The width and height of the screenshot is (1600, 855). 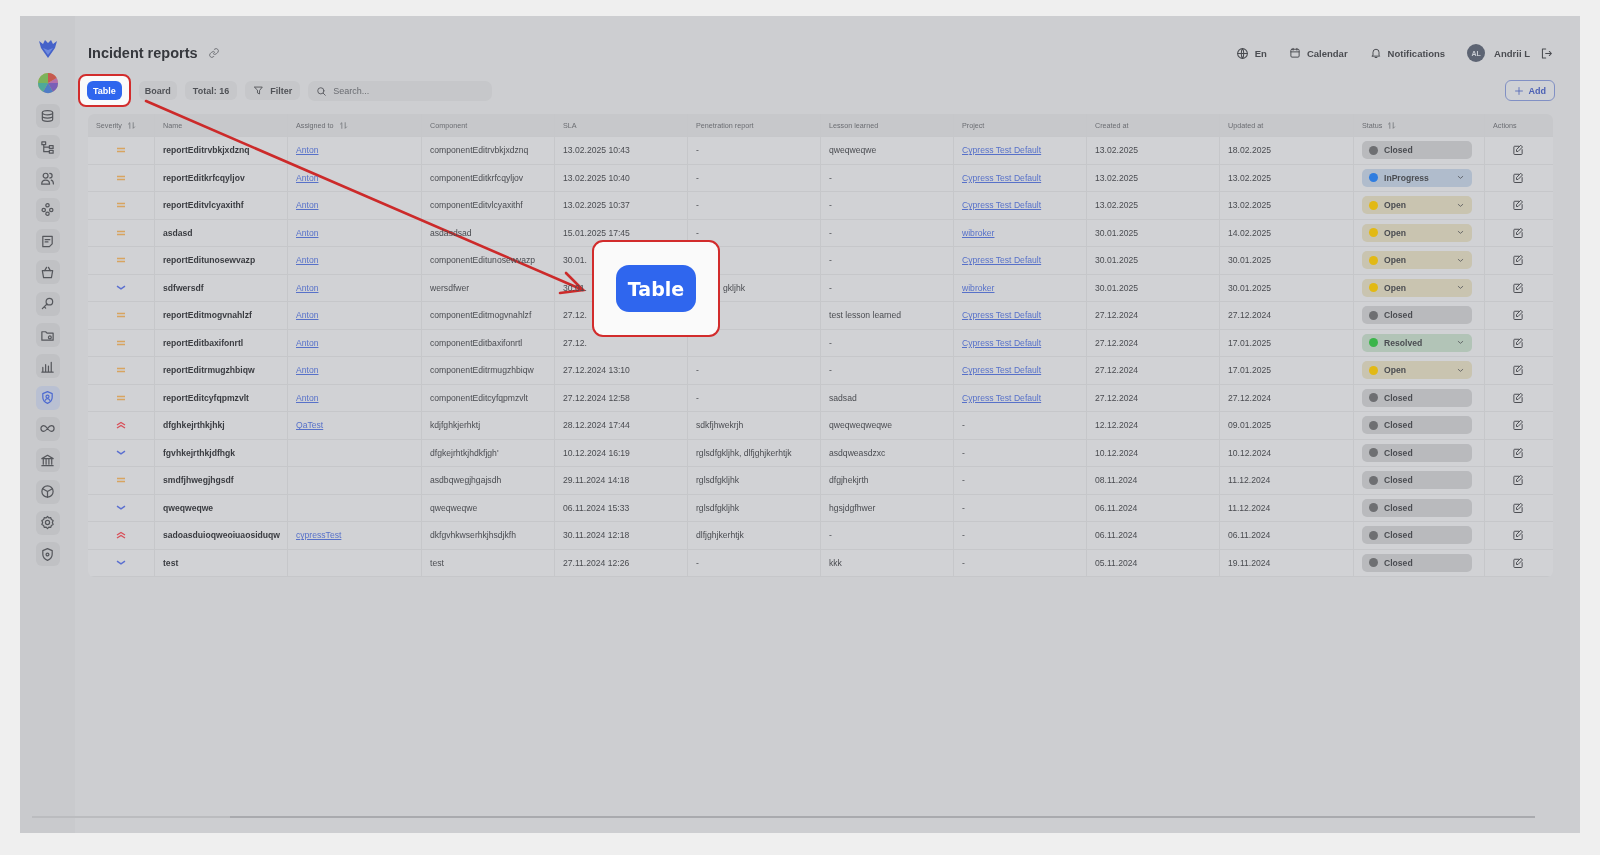 What do you see at coordinates (1318, 53) in the screenshot?
I see `calendar-button: Calendar` at bounding box center [1318, 53].